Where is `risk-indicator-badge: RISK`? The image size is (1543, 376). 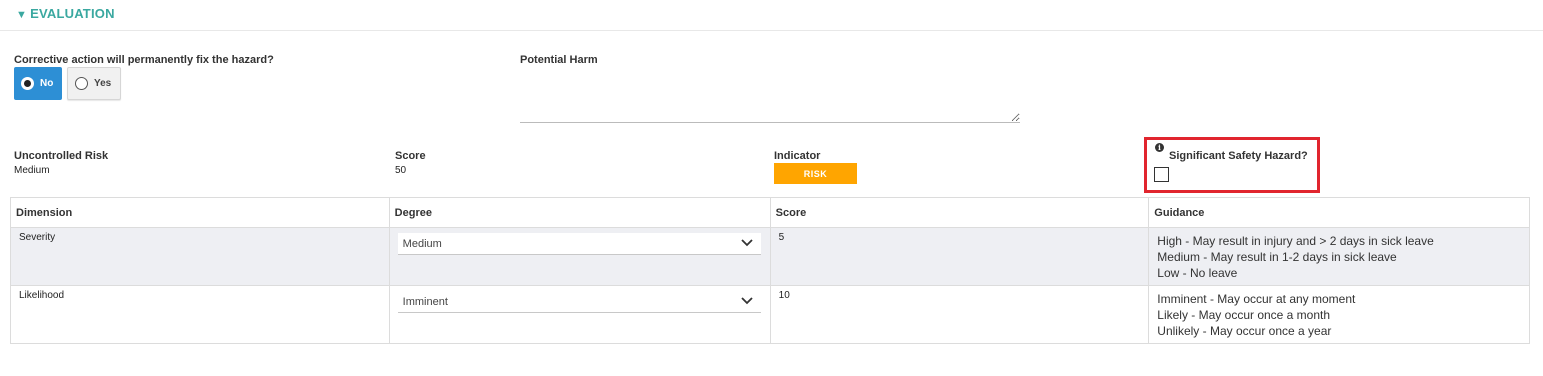 risk-indicator-badge: RISK is located at coordinates (815, 173).